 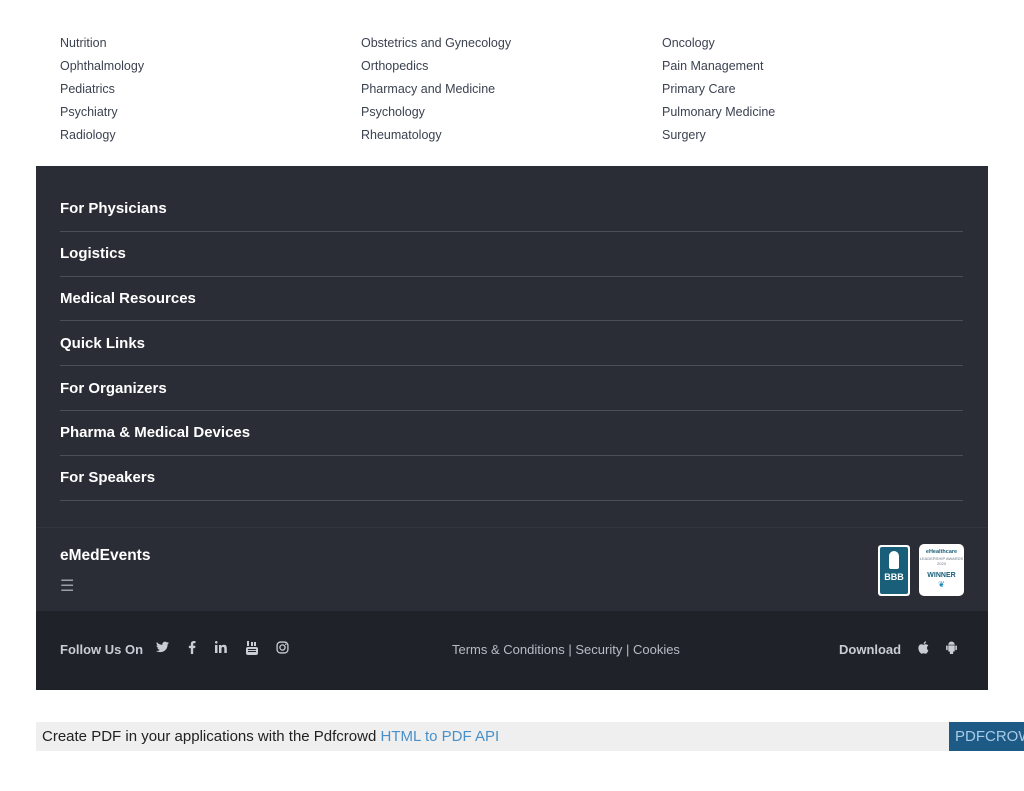 I want to click on menu-item-quick-links: Quick Links, so click(x=511, y=344).